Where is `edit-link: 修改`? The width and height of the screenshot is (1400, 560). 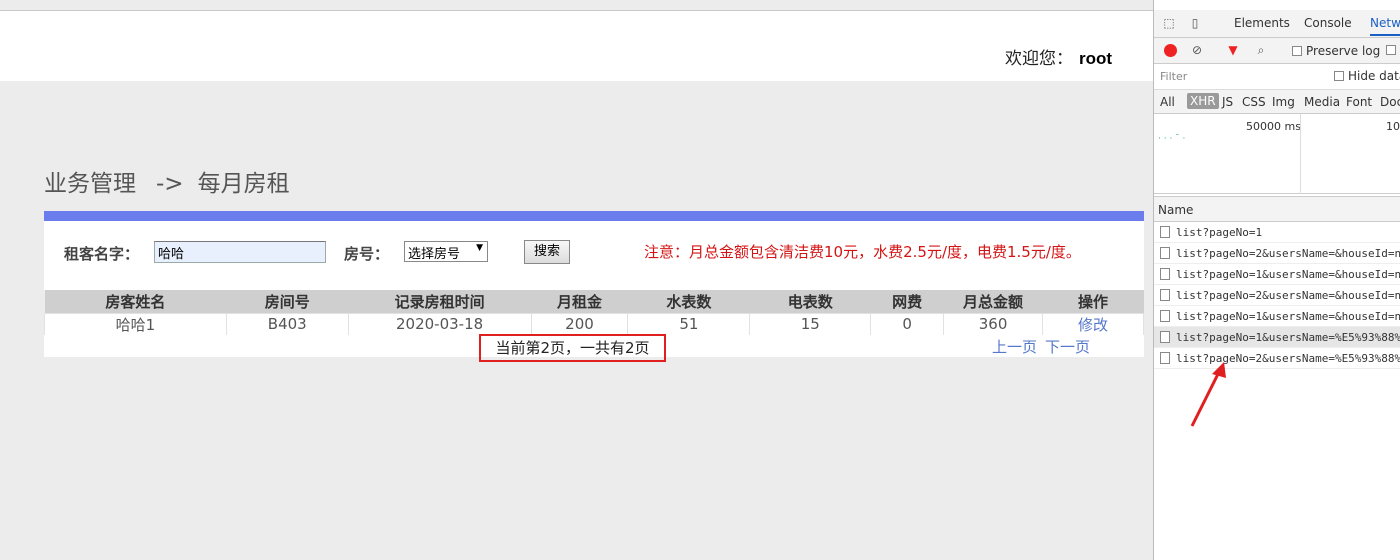 edit-link: 修改 is located at coordinates (1093, 325).